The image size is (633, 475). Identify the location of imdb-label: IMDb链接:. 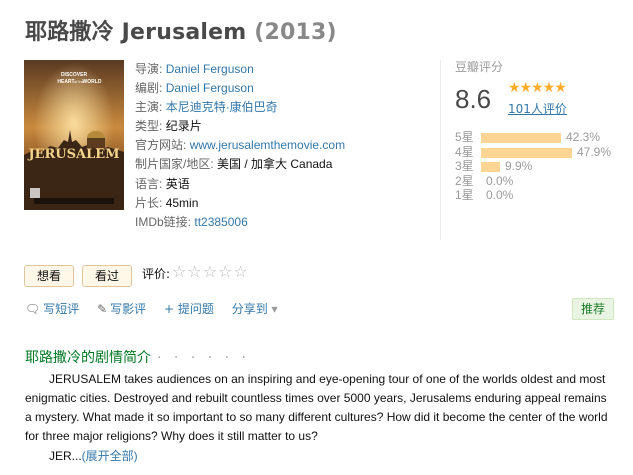
(163, 221).